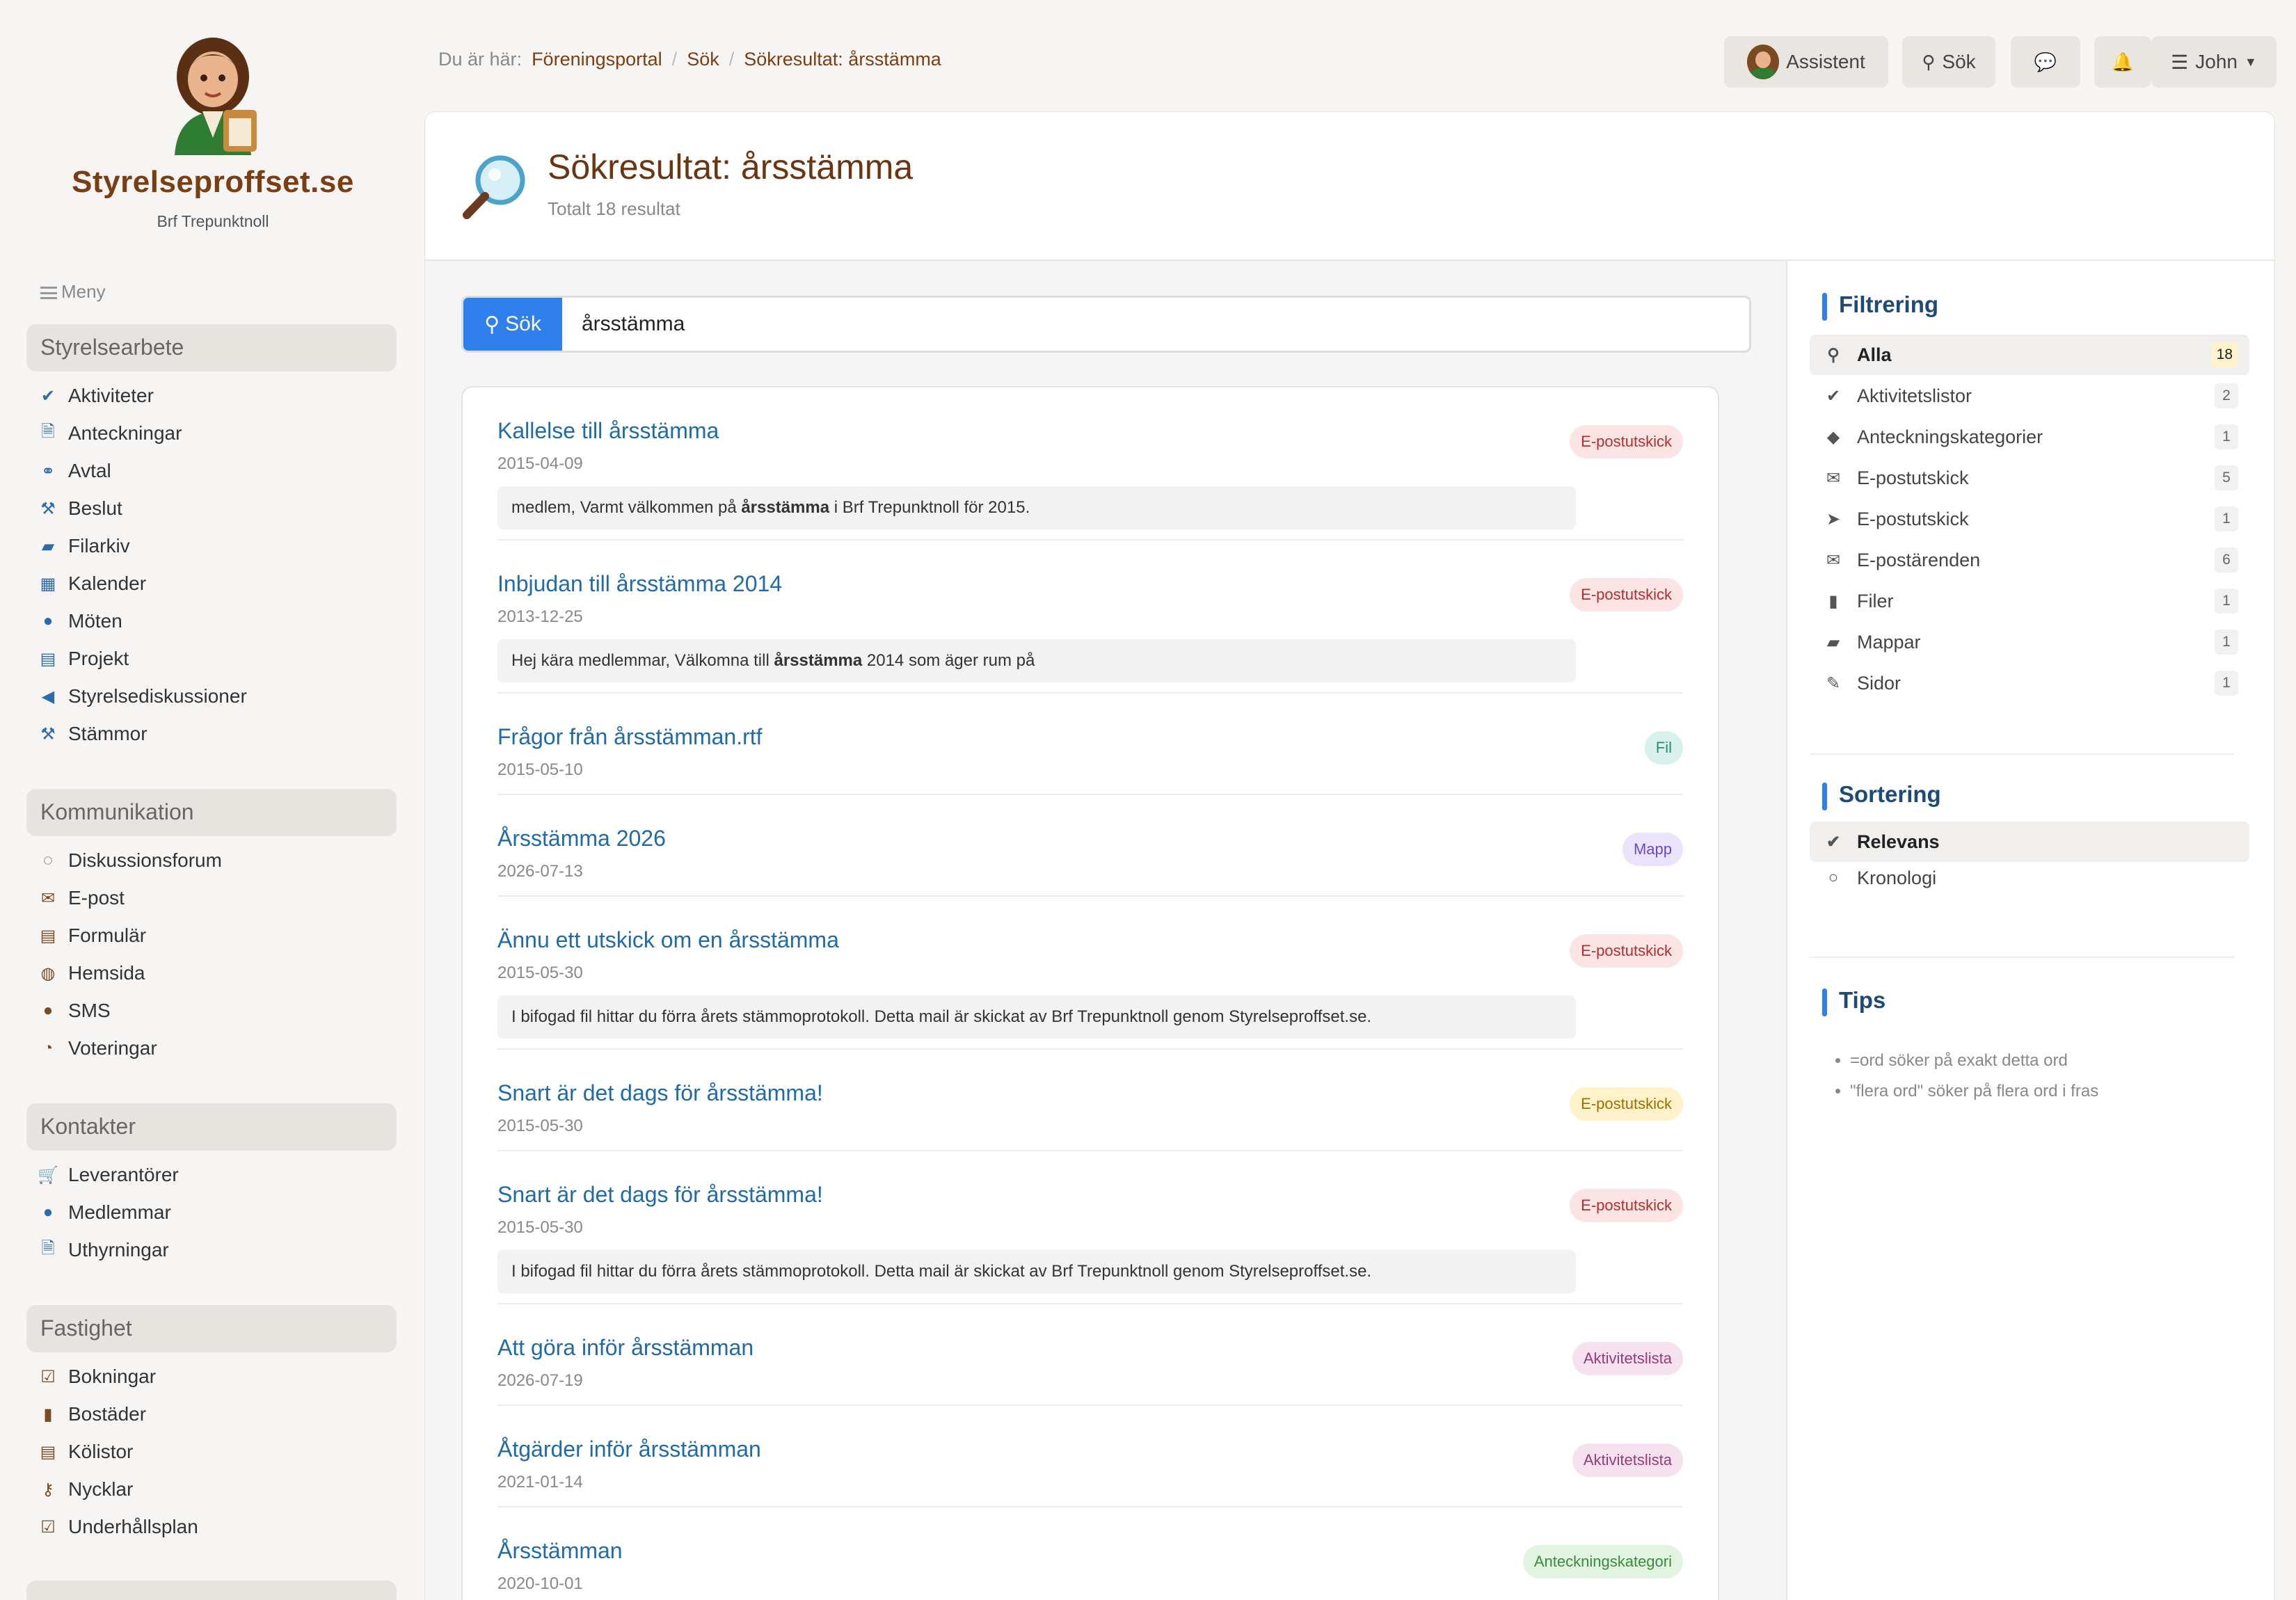 The image size is (2296, 1600). What do you see at coordinates (48, 898) in the screenshot?
I see `envelope-icon: ✉` at bounding box center [48, 898].